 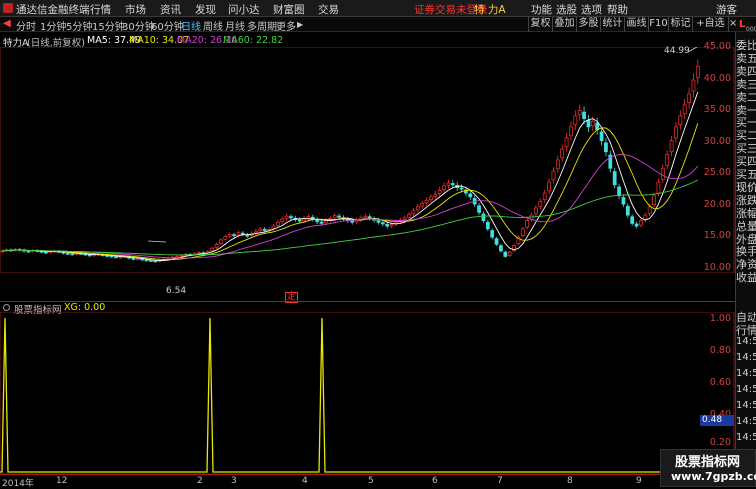 I want to click on period-multi: 多周期, so click(x=262, y=25).